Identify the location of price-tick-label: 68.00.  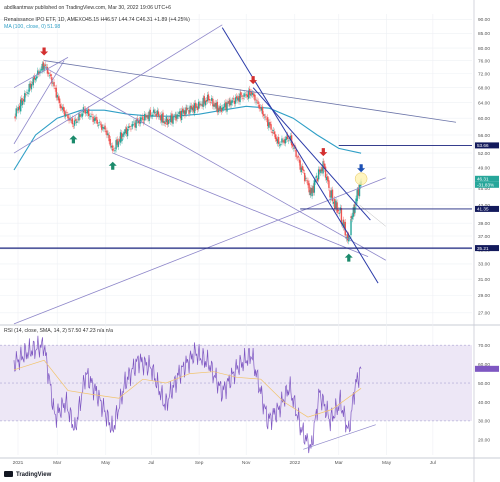
(484, 88).